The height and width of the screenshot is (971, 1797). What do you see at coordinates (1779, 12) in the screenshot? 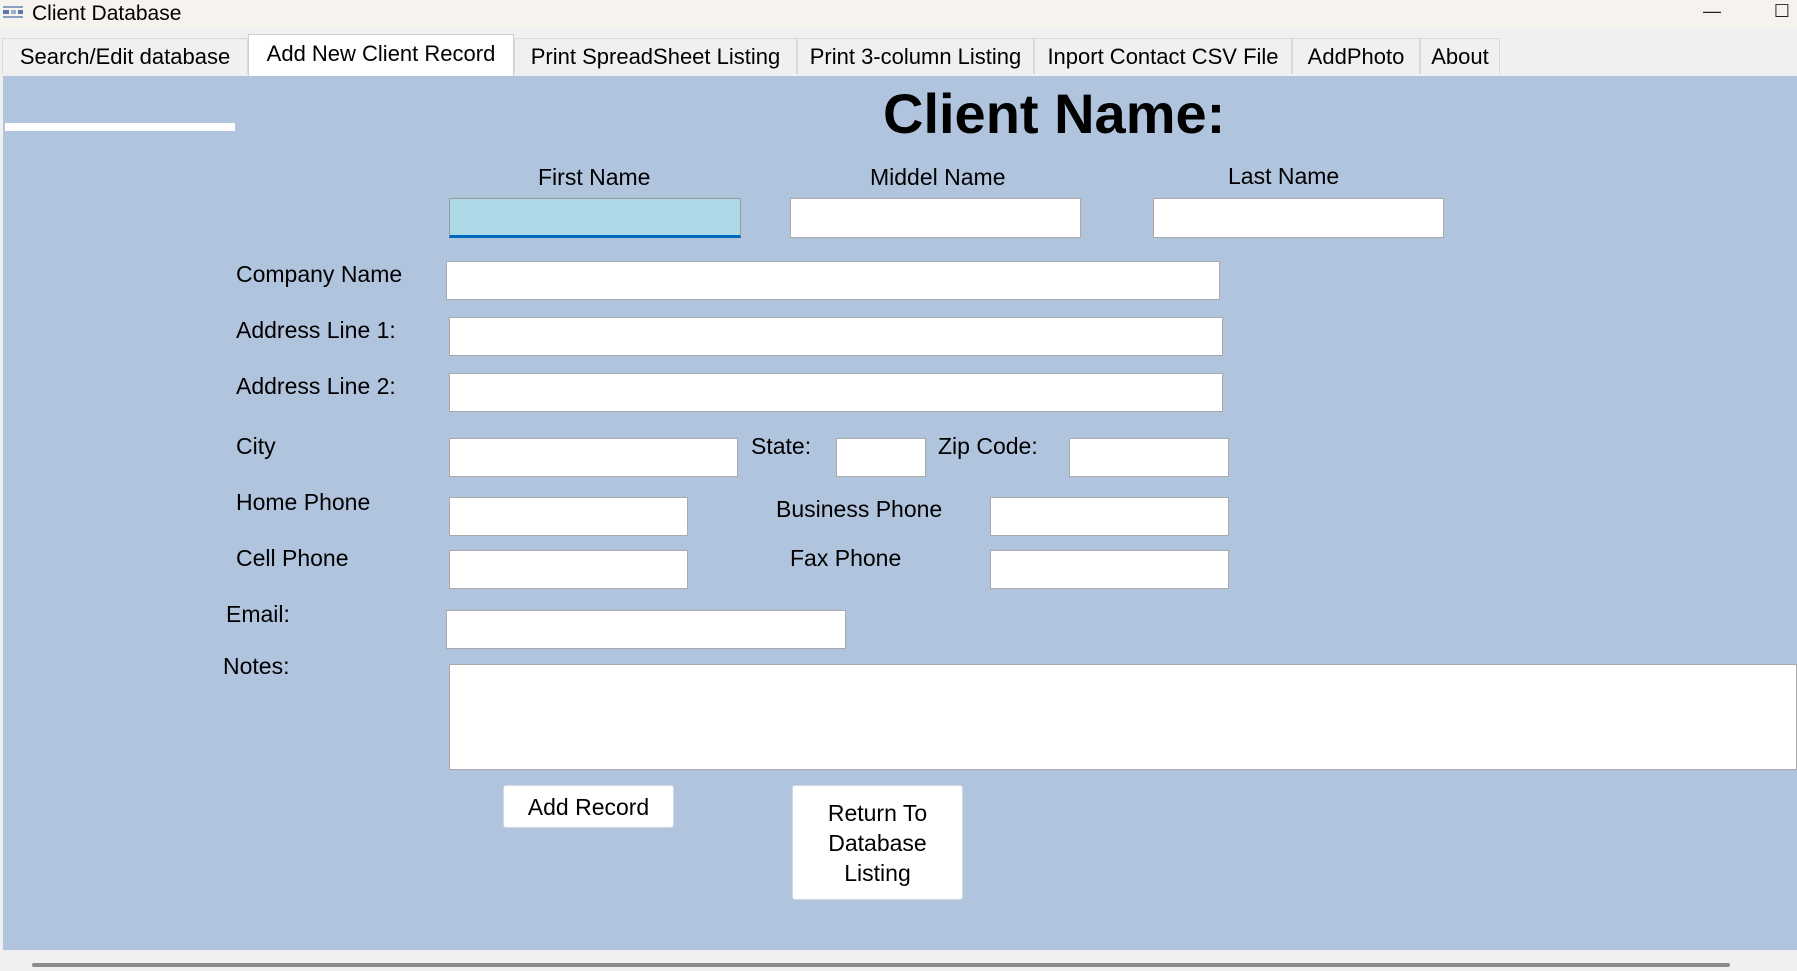
I see `maximize-button: ☐` at bounding box center [1779, 12].